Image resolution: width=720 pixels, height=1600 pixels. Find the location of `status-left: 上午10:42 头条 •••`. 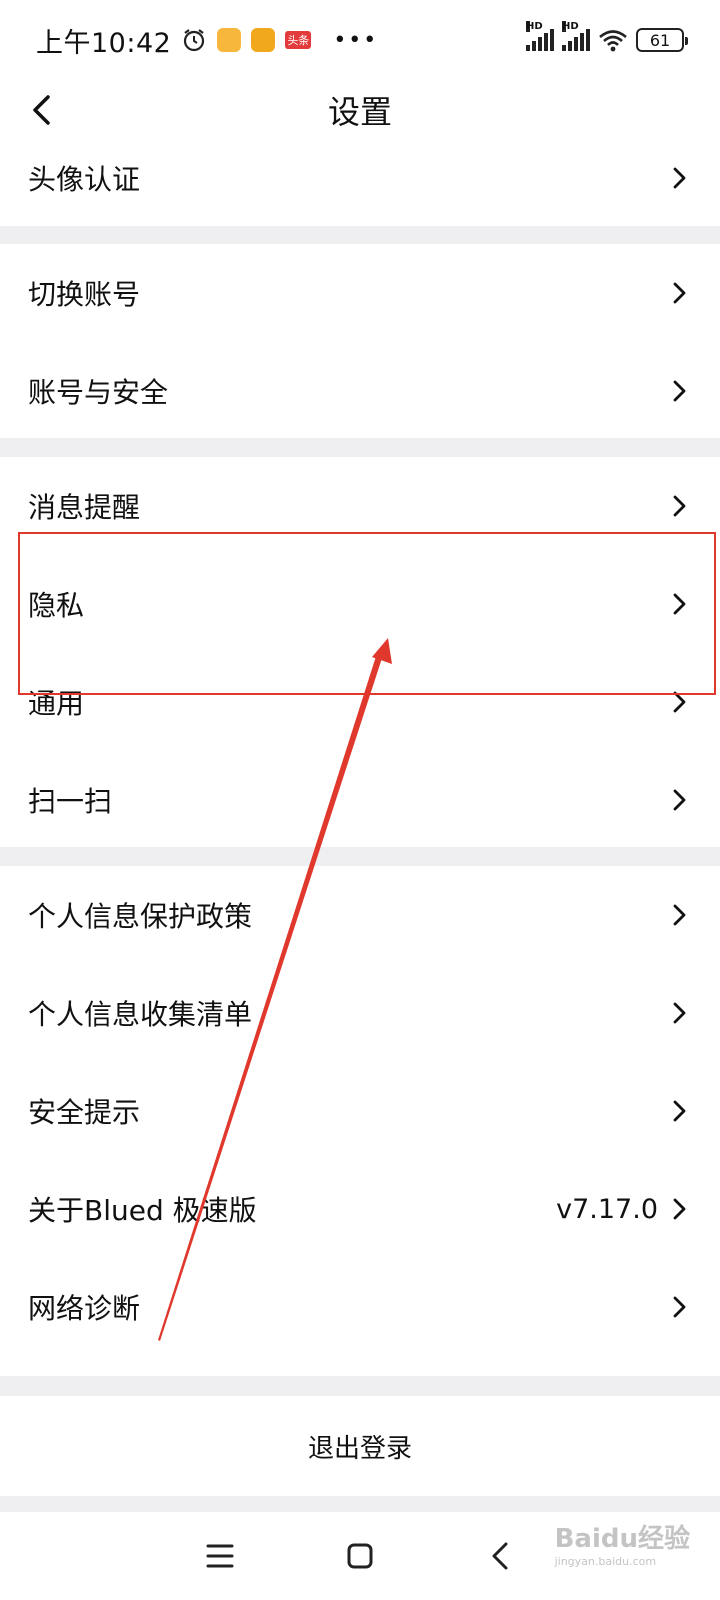

status-left: 上午10:42 头条 ••• is located at coordinates (207, 40).